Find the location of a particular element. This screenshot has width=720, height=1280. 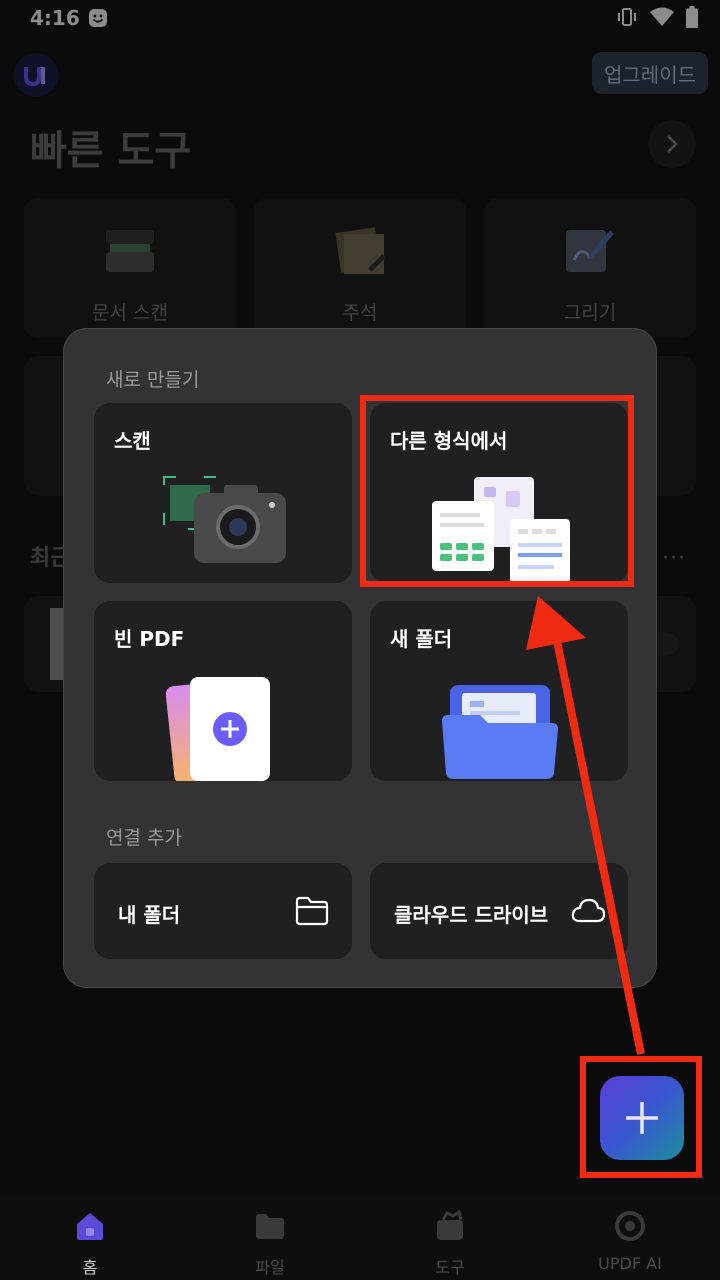

create-fab-button is located at coordinates (642, 1118).